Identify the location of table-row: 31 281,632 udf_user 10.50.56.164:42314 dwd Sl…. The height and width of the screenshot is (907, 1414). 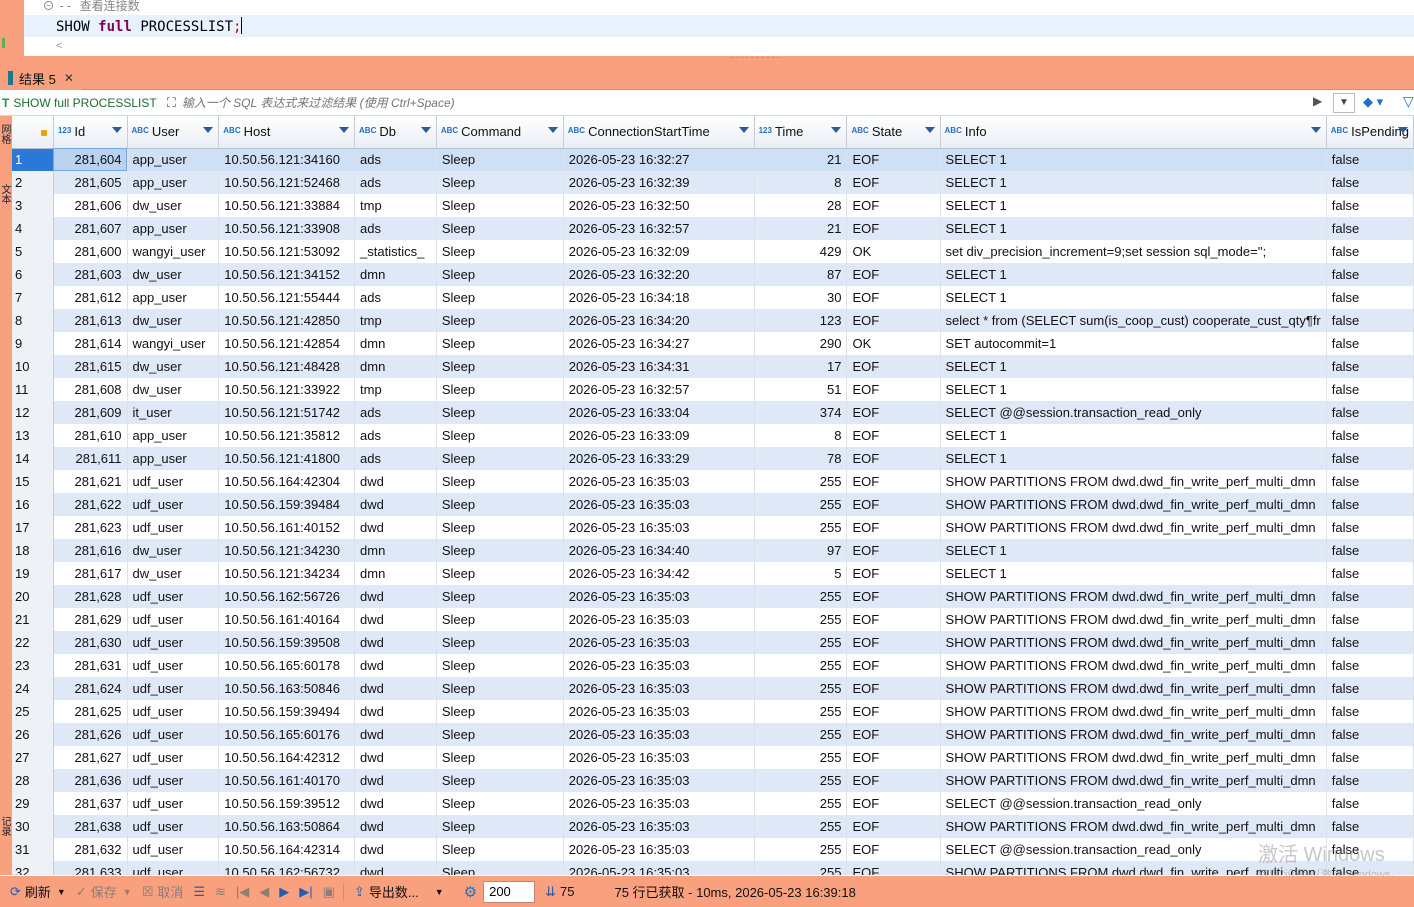
(713, 849).